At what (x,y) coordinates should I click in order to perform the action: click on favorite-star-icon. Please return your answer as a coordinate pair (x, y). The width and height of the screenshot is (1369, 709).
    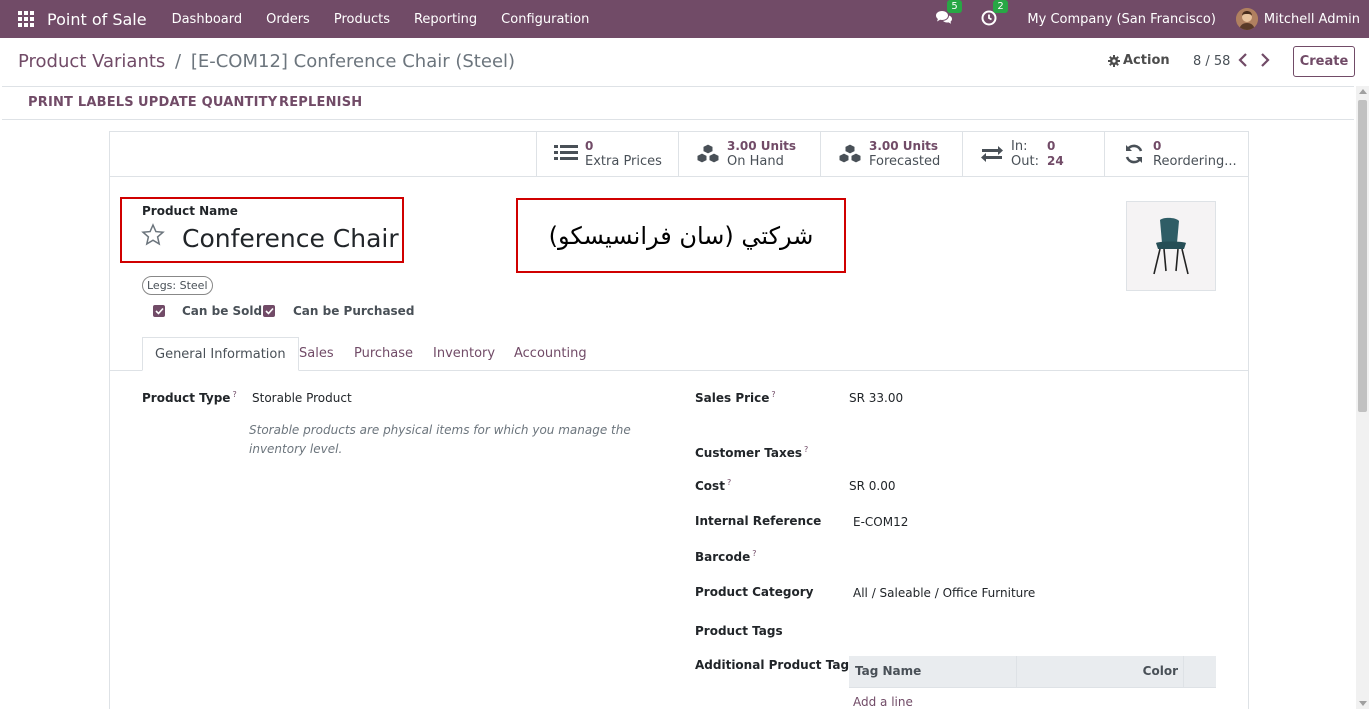
    Looking at the image, I should click on (153, 237).